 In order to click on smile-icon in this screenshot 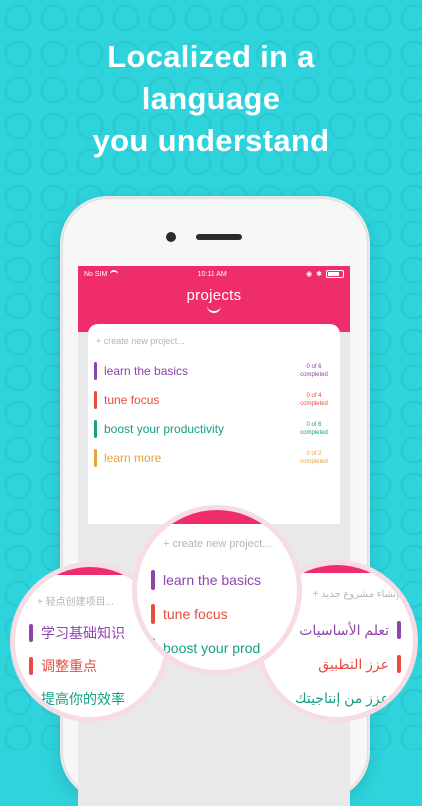, I will do `click(214, 309)`.